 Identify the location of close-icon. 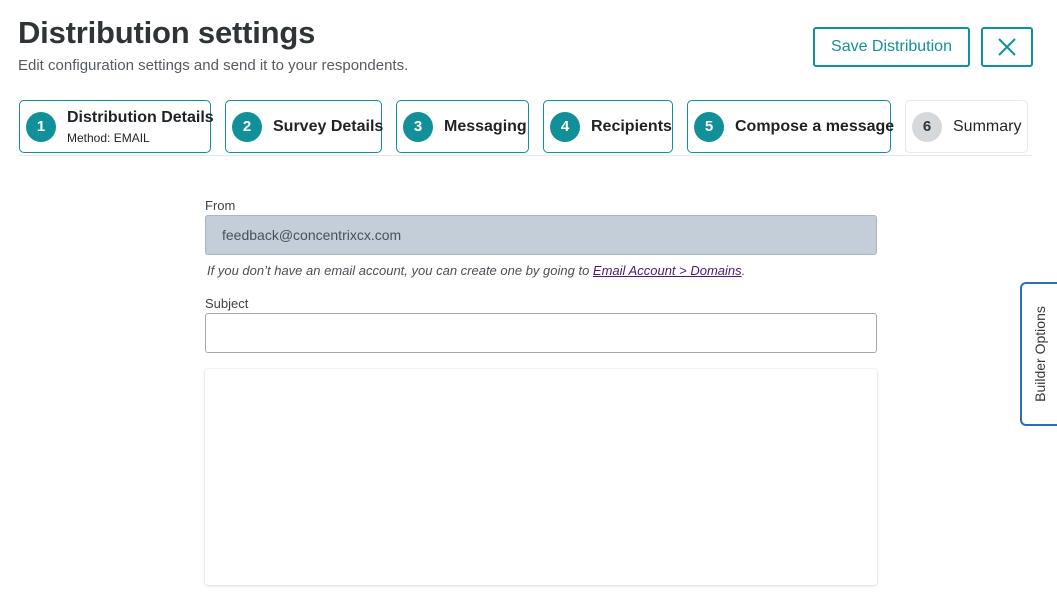
(1007, 47).